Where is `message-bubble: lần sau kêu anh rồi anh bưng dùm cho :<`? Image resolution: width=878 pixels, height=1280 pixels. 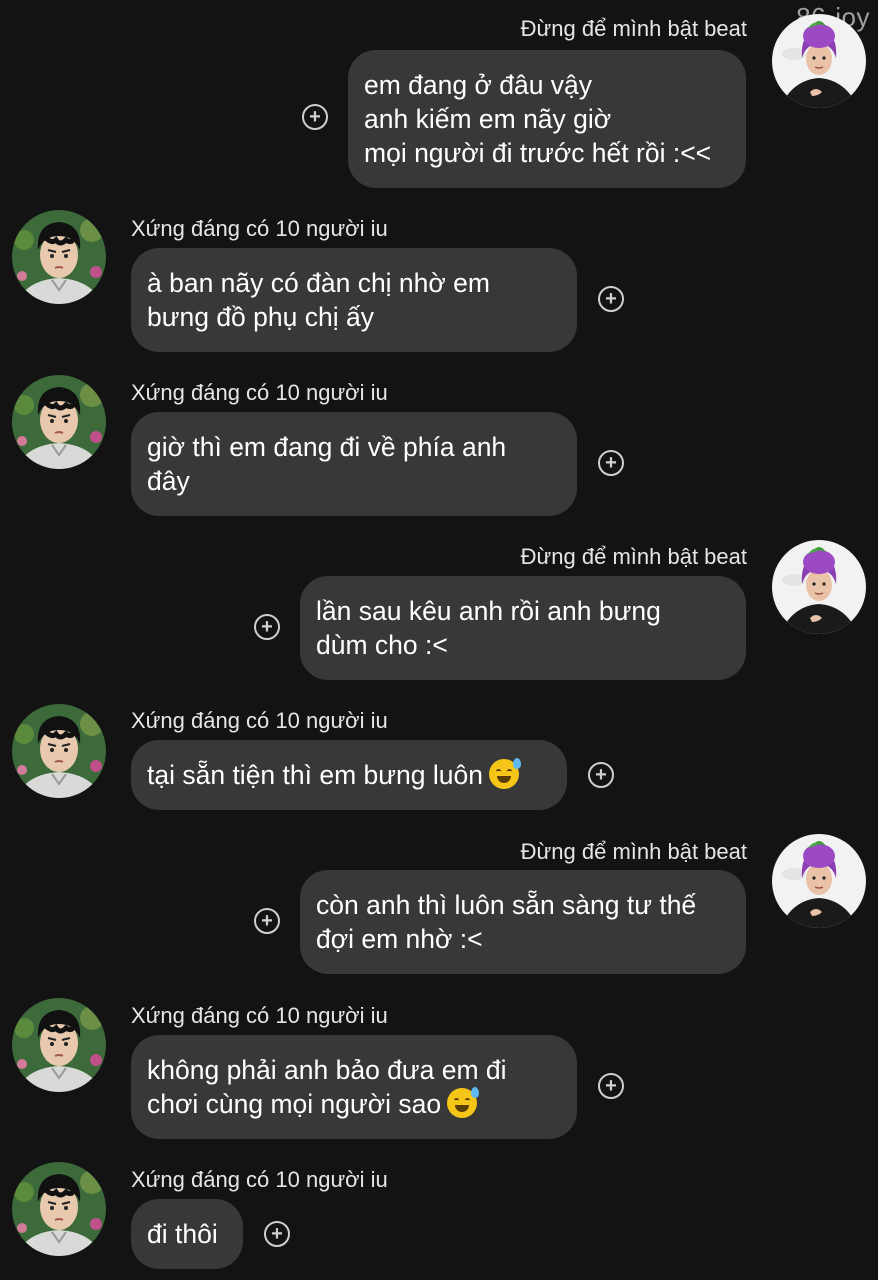 message-bubble: lần sau kêu anh rồi anh bưng dùm cho :< is located at coordinates (523, 628).